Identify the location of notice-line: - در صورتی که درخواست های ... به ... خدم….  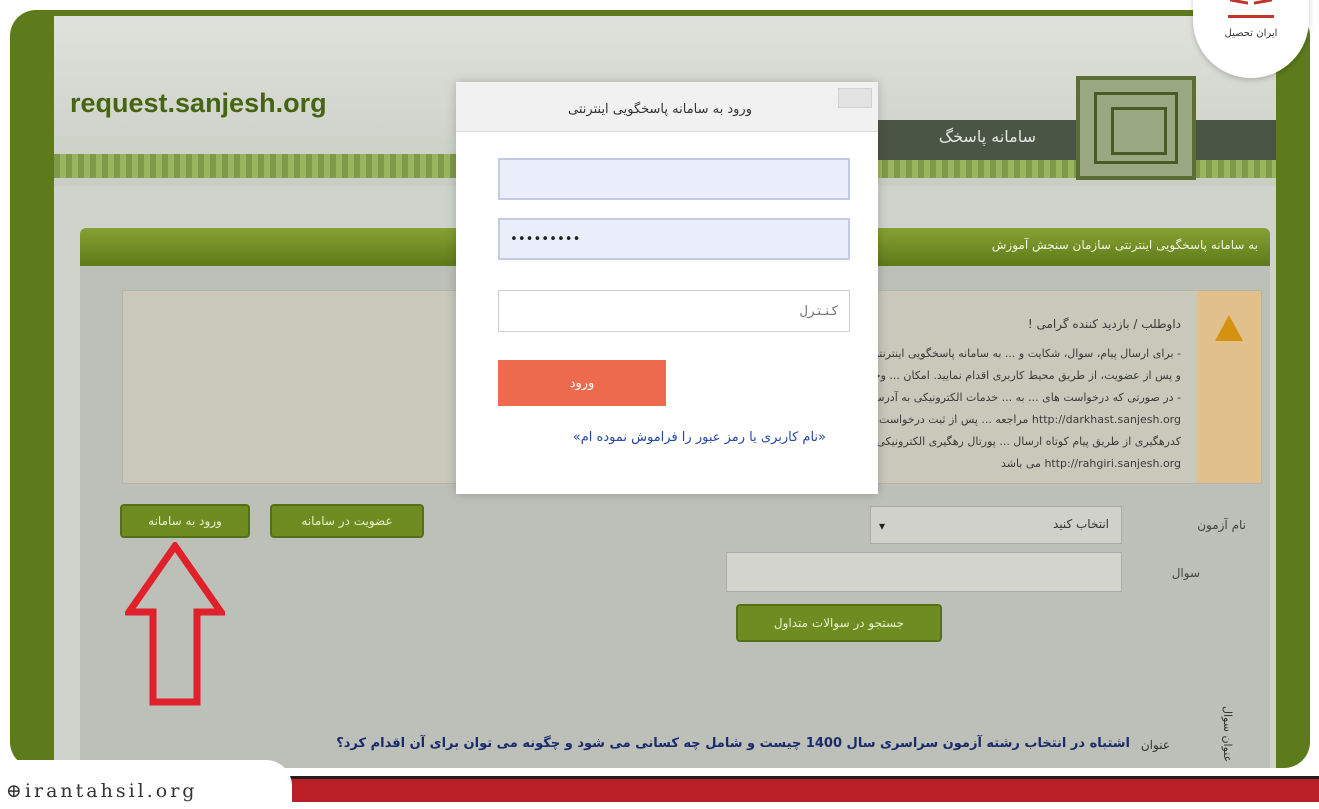
(1024, 397).